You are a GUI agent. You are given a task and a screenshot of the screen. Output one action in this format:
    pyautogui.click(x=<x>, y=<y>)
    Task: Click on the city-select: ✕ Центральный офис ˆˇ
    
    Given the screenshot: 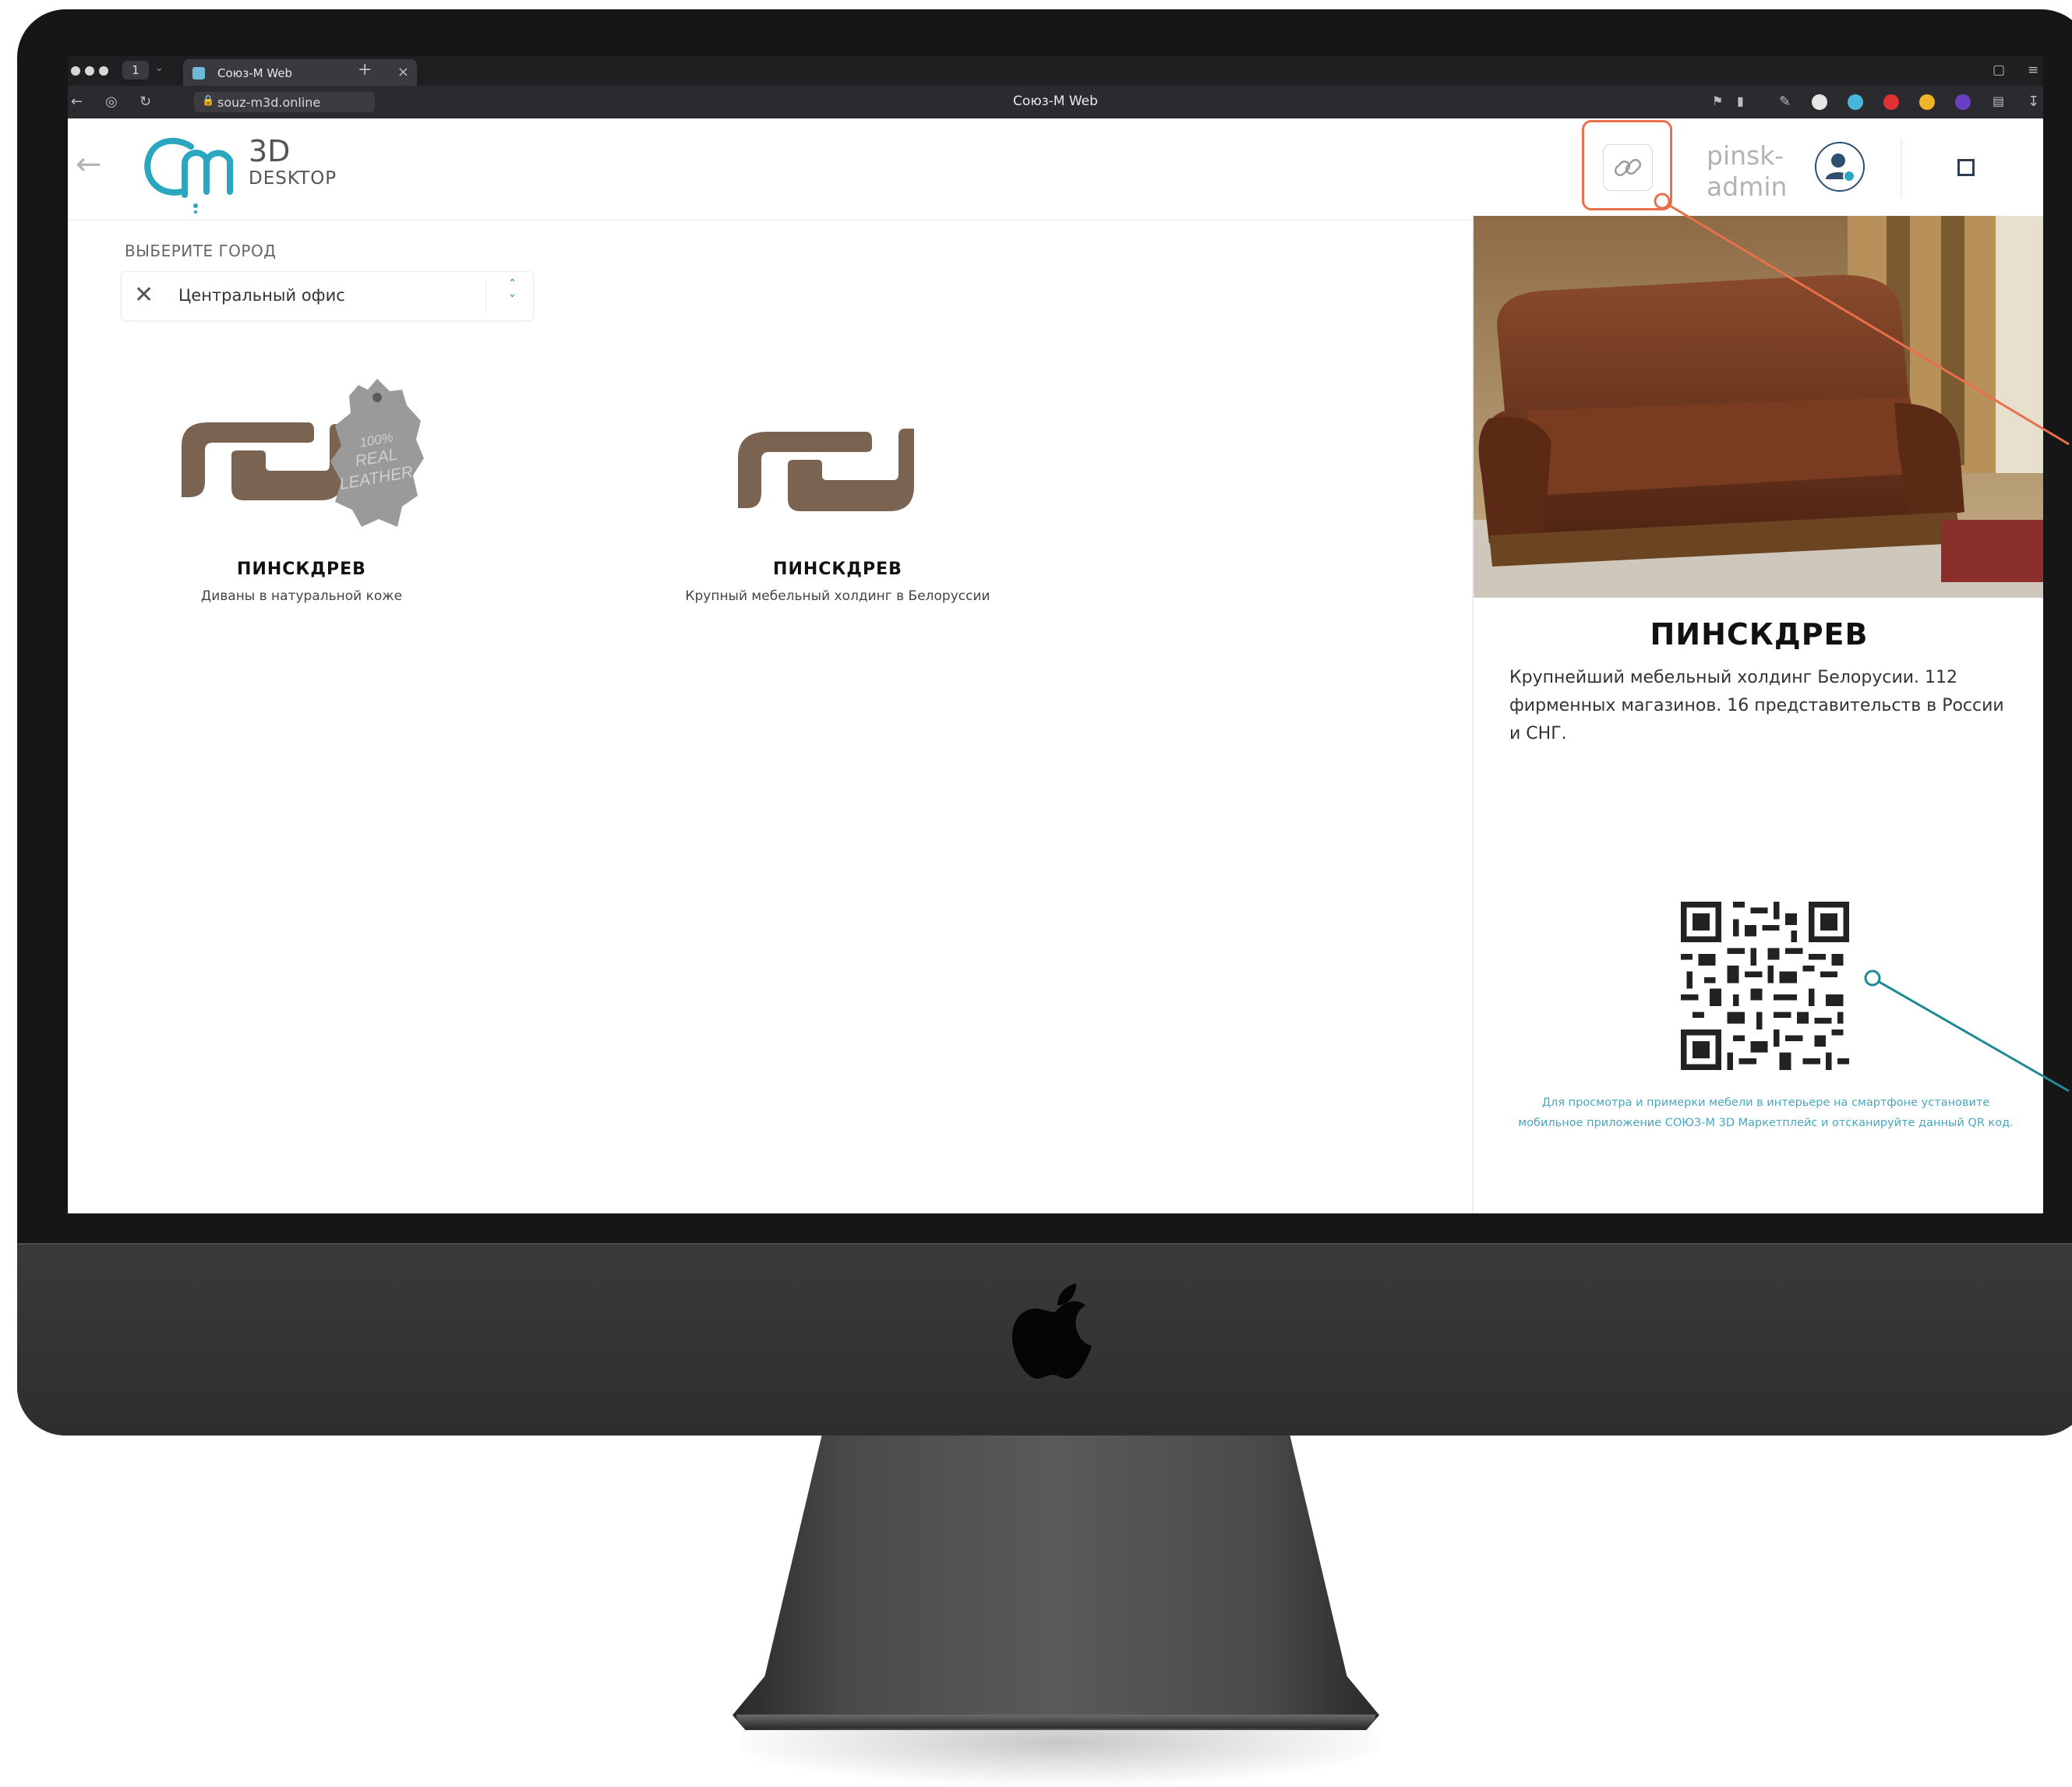 What is the action you would take?
    pyautogui.click(x=327, y=296)
    